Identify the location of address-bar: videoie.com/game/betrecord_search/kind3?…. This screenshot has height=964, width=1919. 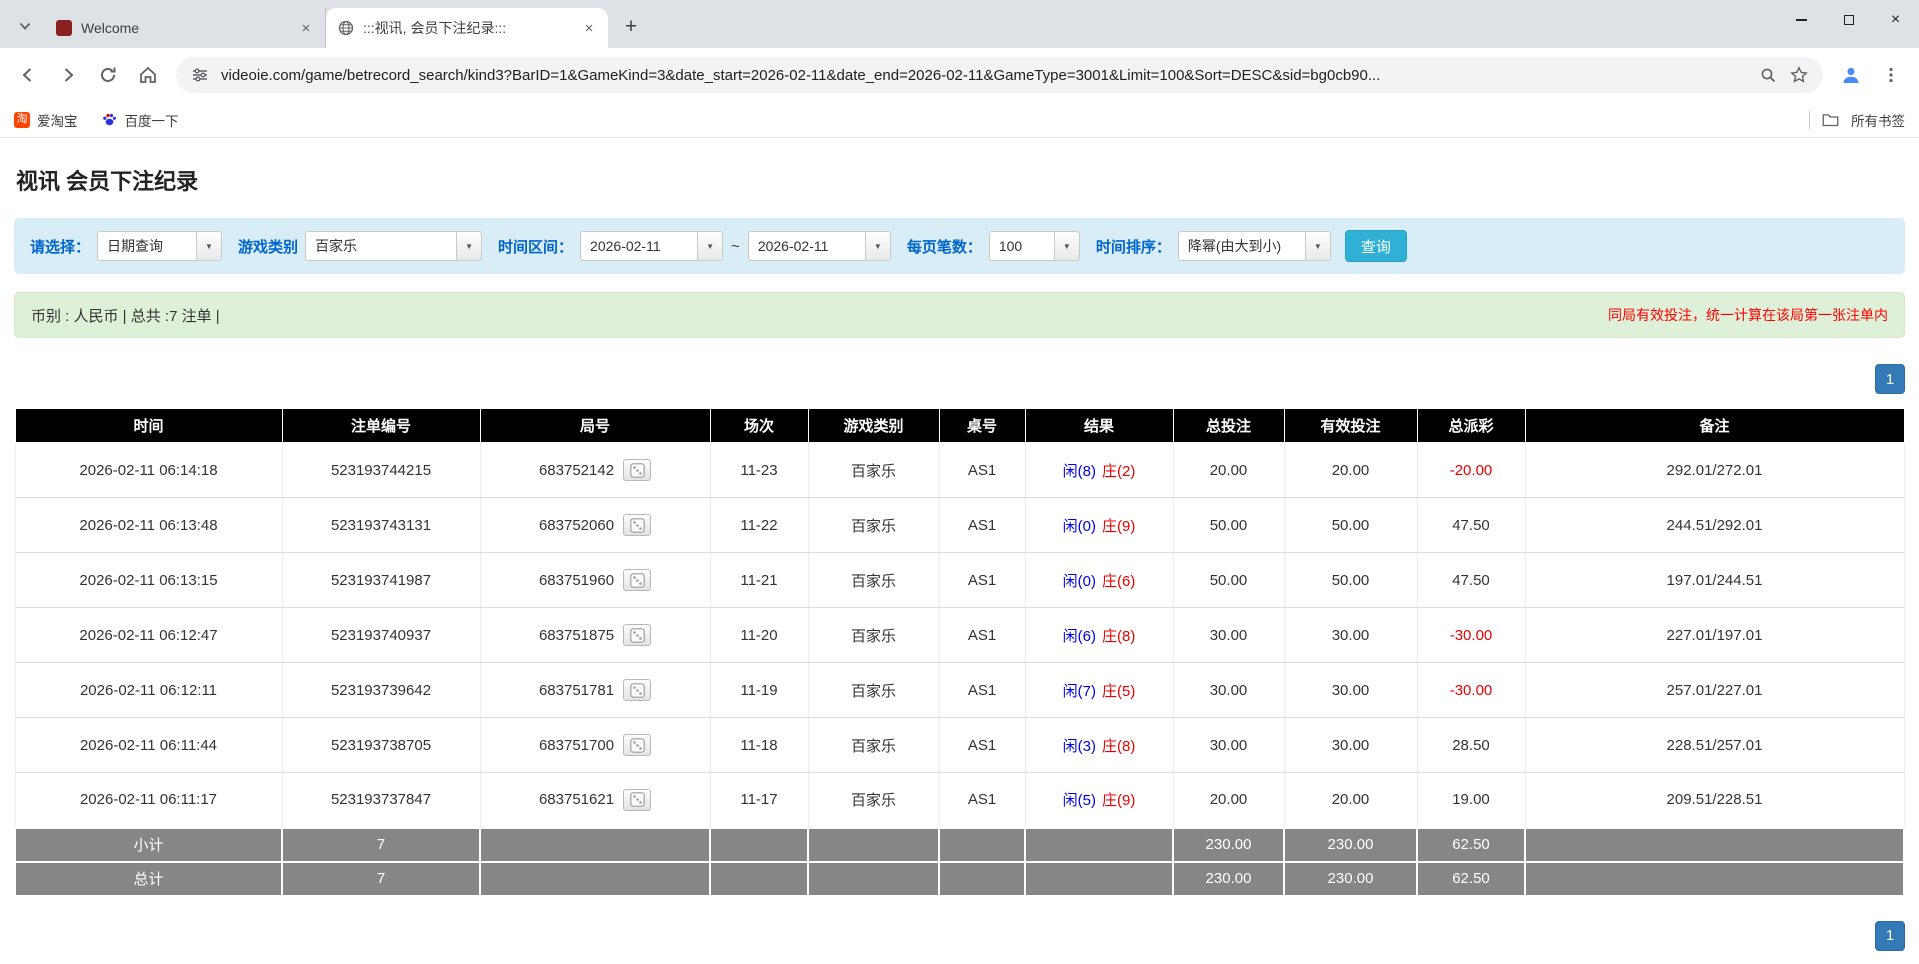
(999, 75).